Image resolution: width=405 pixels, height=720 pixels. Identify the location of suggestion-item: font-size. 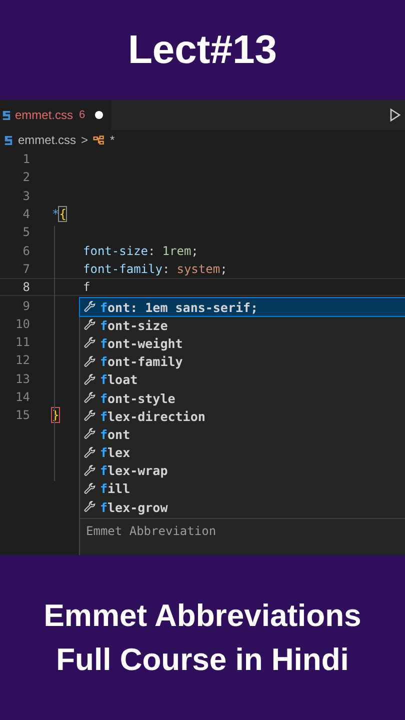
(242, 325).